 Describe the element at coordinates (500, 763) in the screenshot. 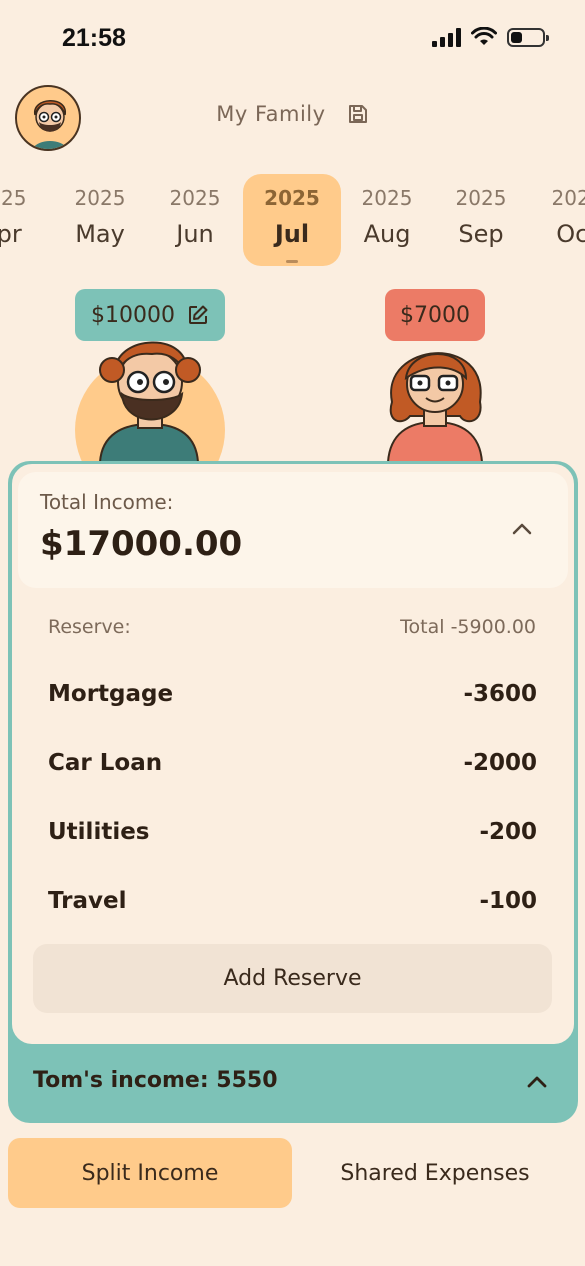

I see `reserve-amount: -2000` at that location.